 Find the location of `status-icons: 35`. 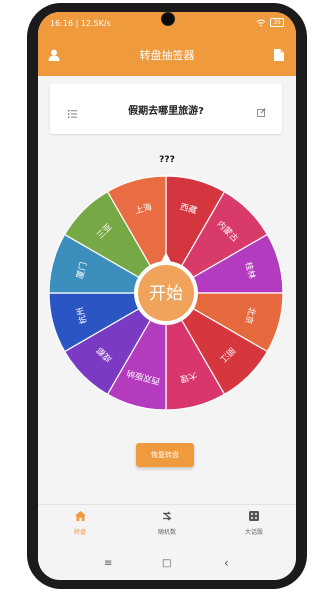

status-icons: 35 is located at coordinates (270, 22).